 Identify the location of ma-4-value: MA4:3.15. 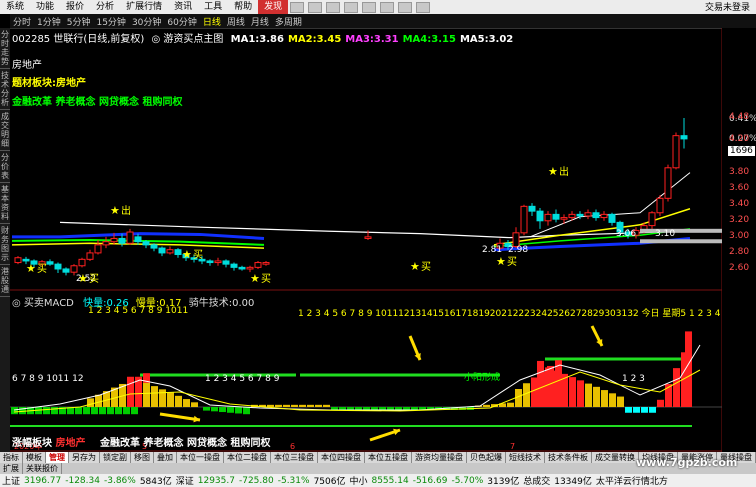
(429, 39).